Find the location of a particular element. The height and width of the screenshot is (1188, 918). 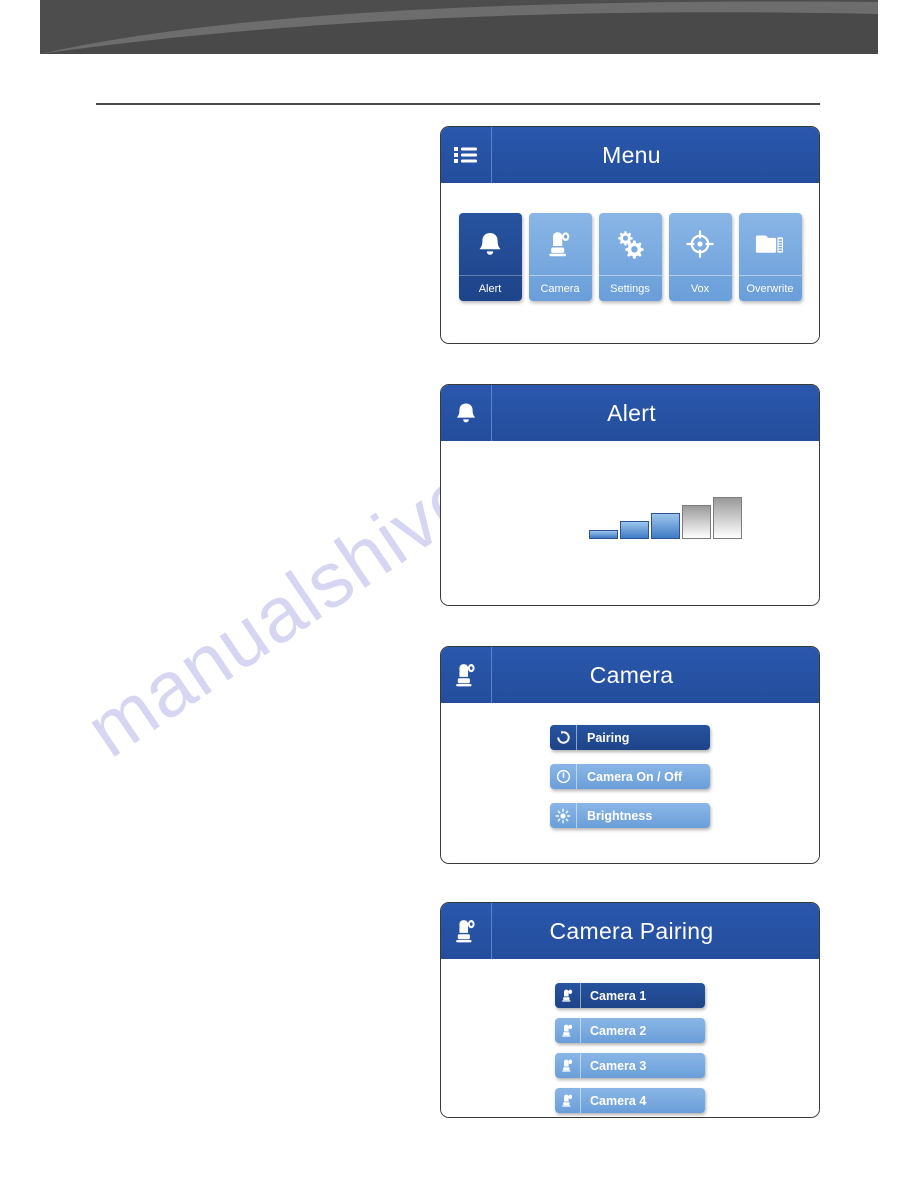

camera-title-bar: Camera is located at coordinates (630, 675).